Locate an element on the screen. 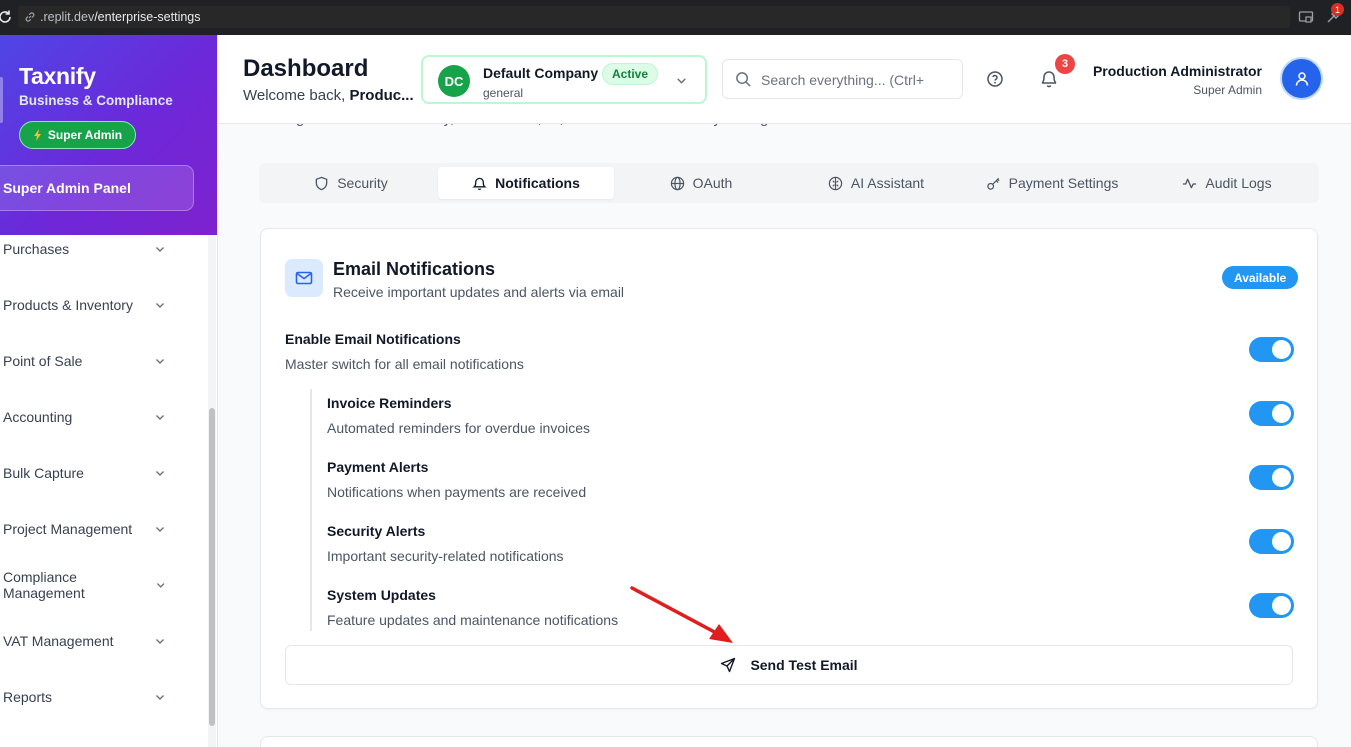 The height and width of the screenshot is (747, 1351). sidebar-item-label: Purchases is located at coordinates (36, 249).